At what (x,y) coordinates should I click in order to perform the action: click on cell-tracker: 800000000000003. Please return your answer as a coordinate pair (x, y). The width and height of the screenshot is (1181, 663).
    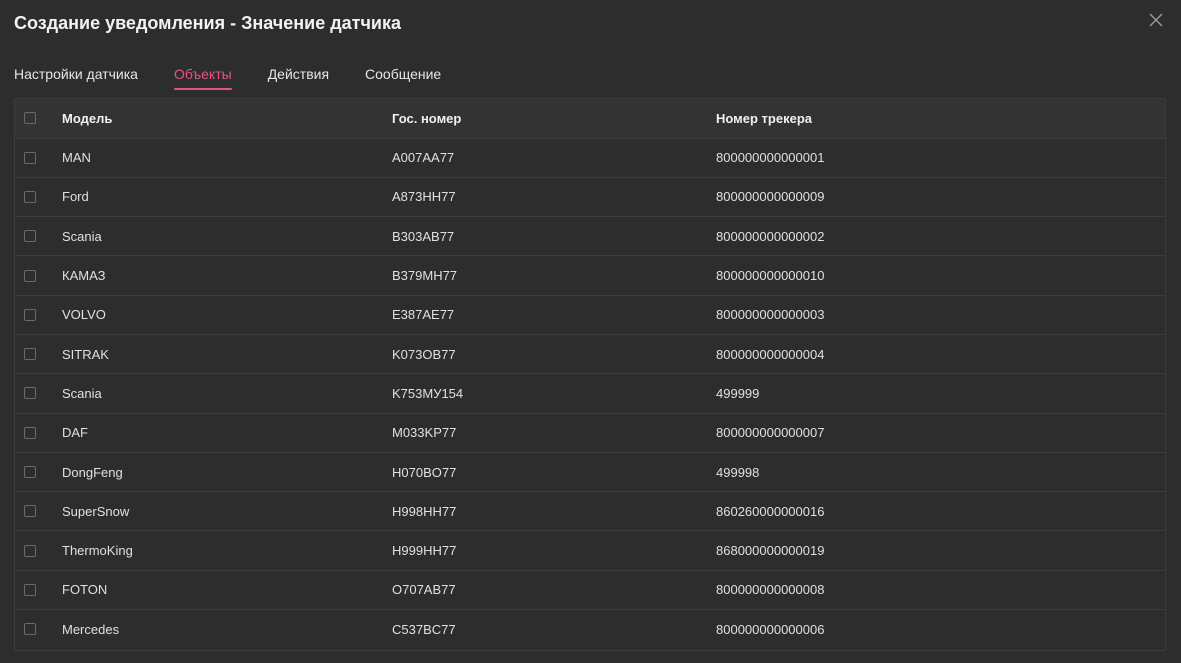
    Looking at the image, I should click on (770, 315).